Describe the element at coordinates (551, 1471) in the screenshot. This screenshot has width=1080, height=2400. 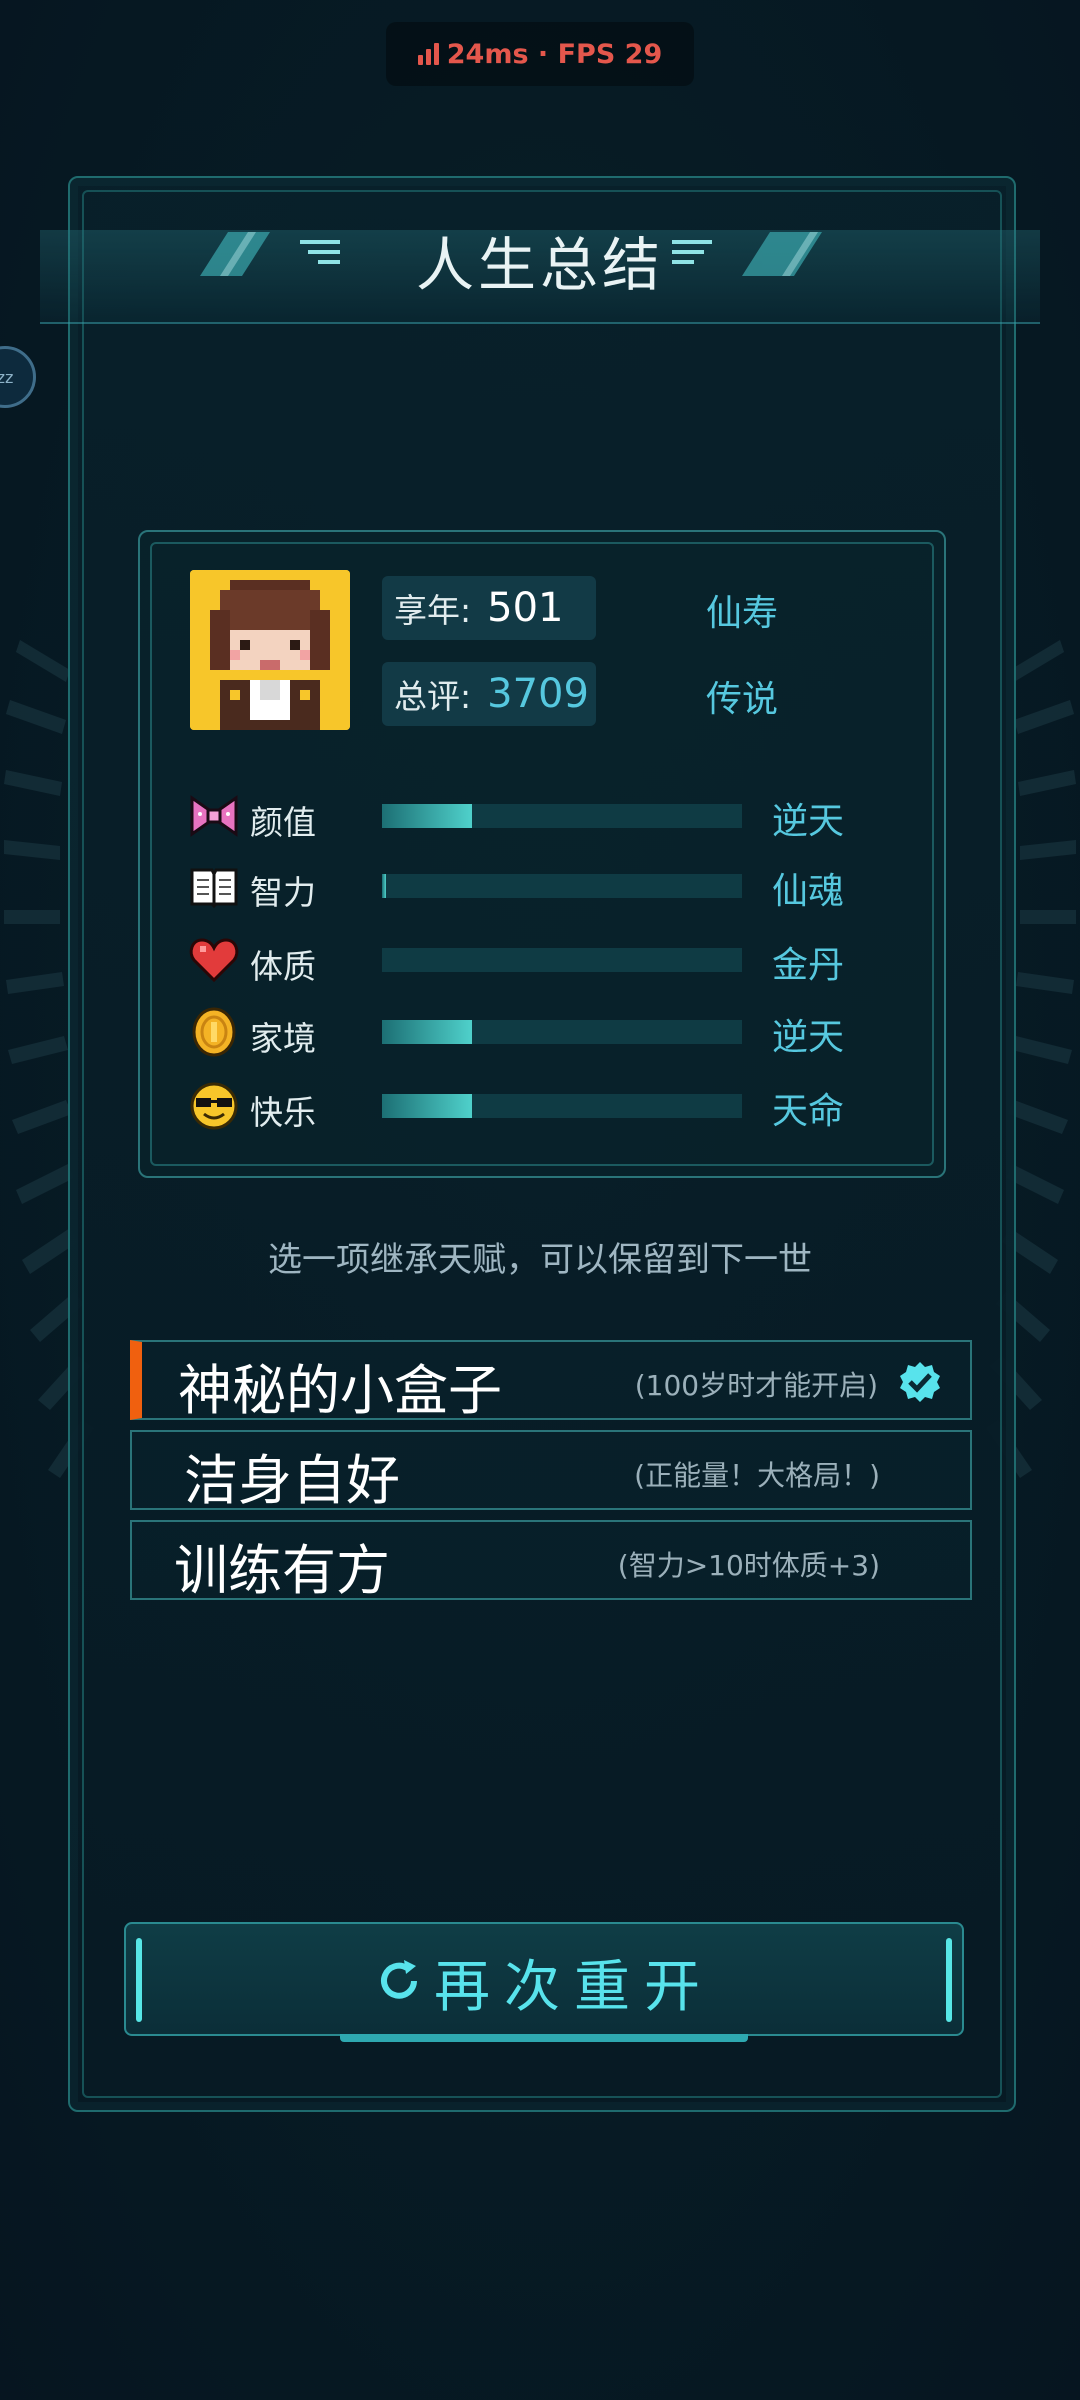
I see `talent-option-2: 洁身自好 (正能量！大格局！)` at that location.